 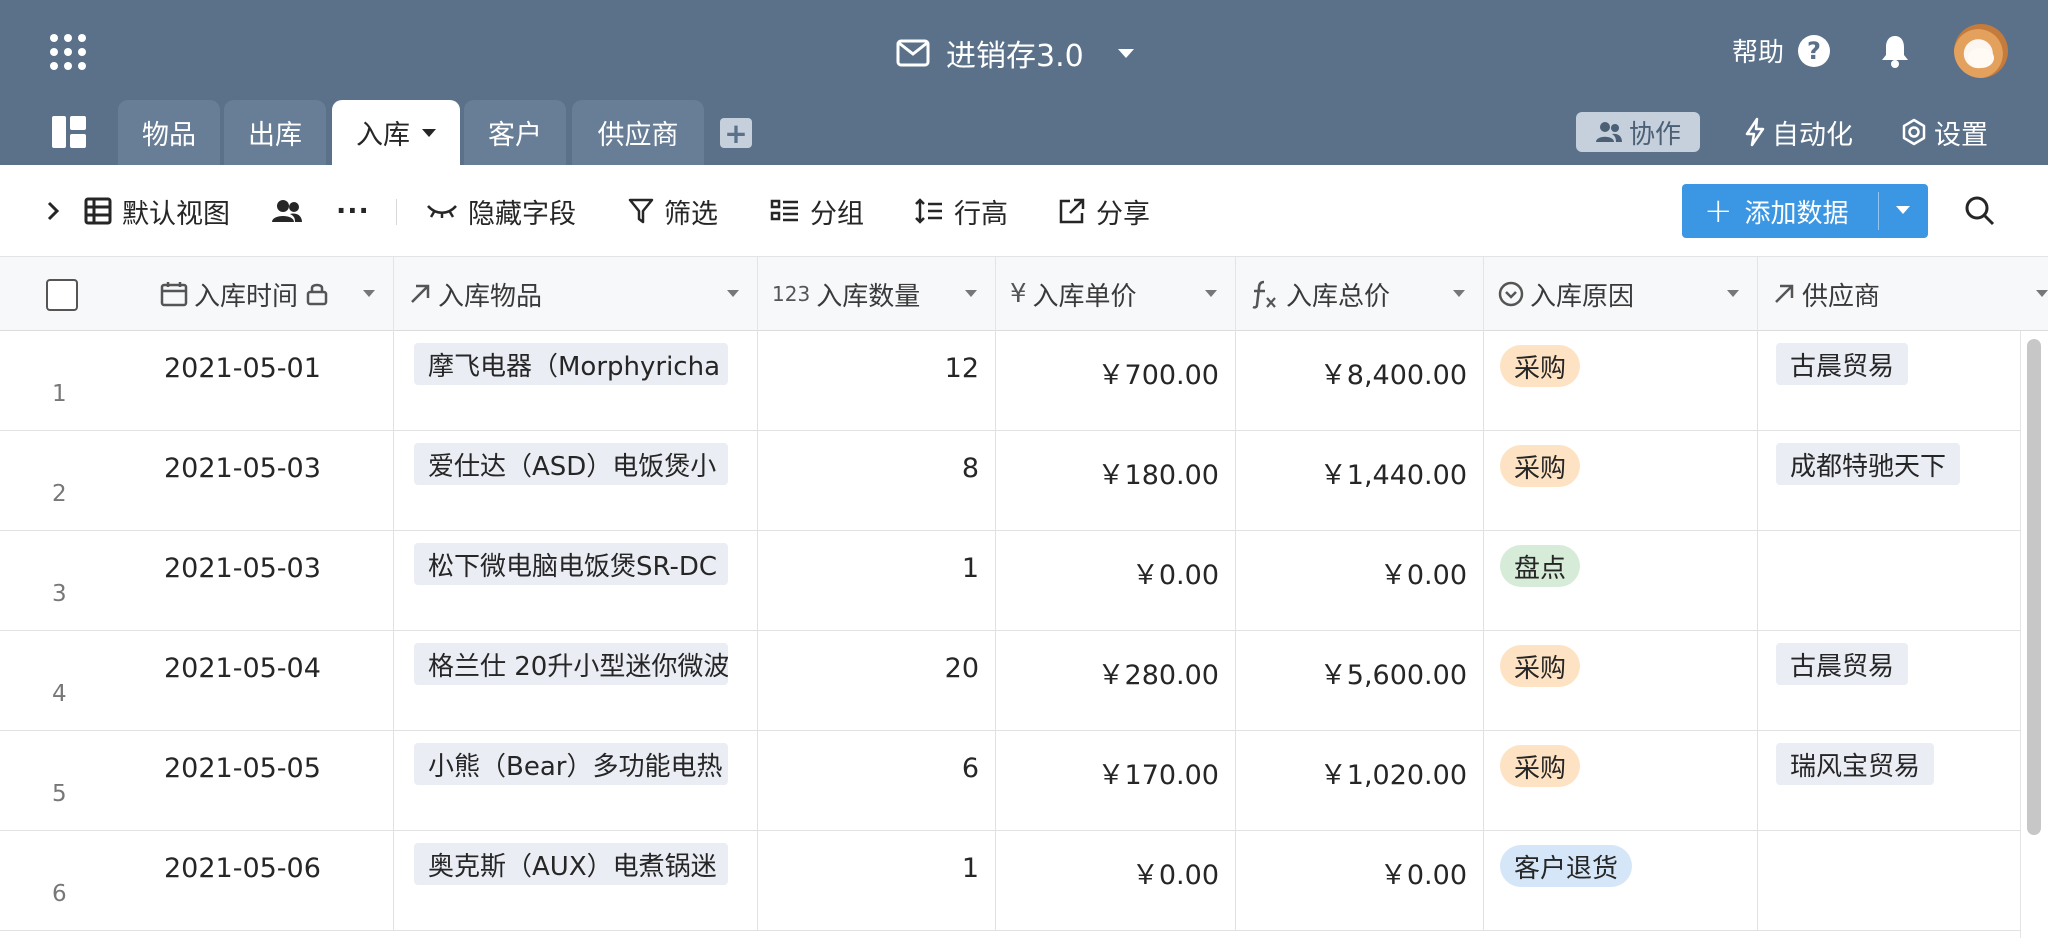 I want to click on expand-sidebar-button, so click(x=58, y=211).